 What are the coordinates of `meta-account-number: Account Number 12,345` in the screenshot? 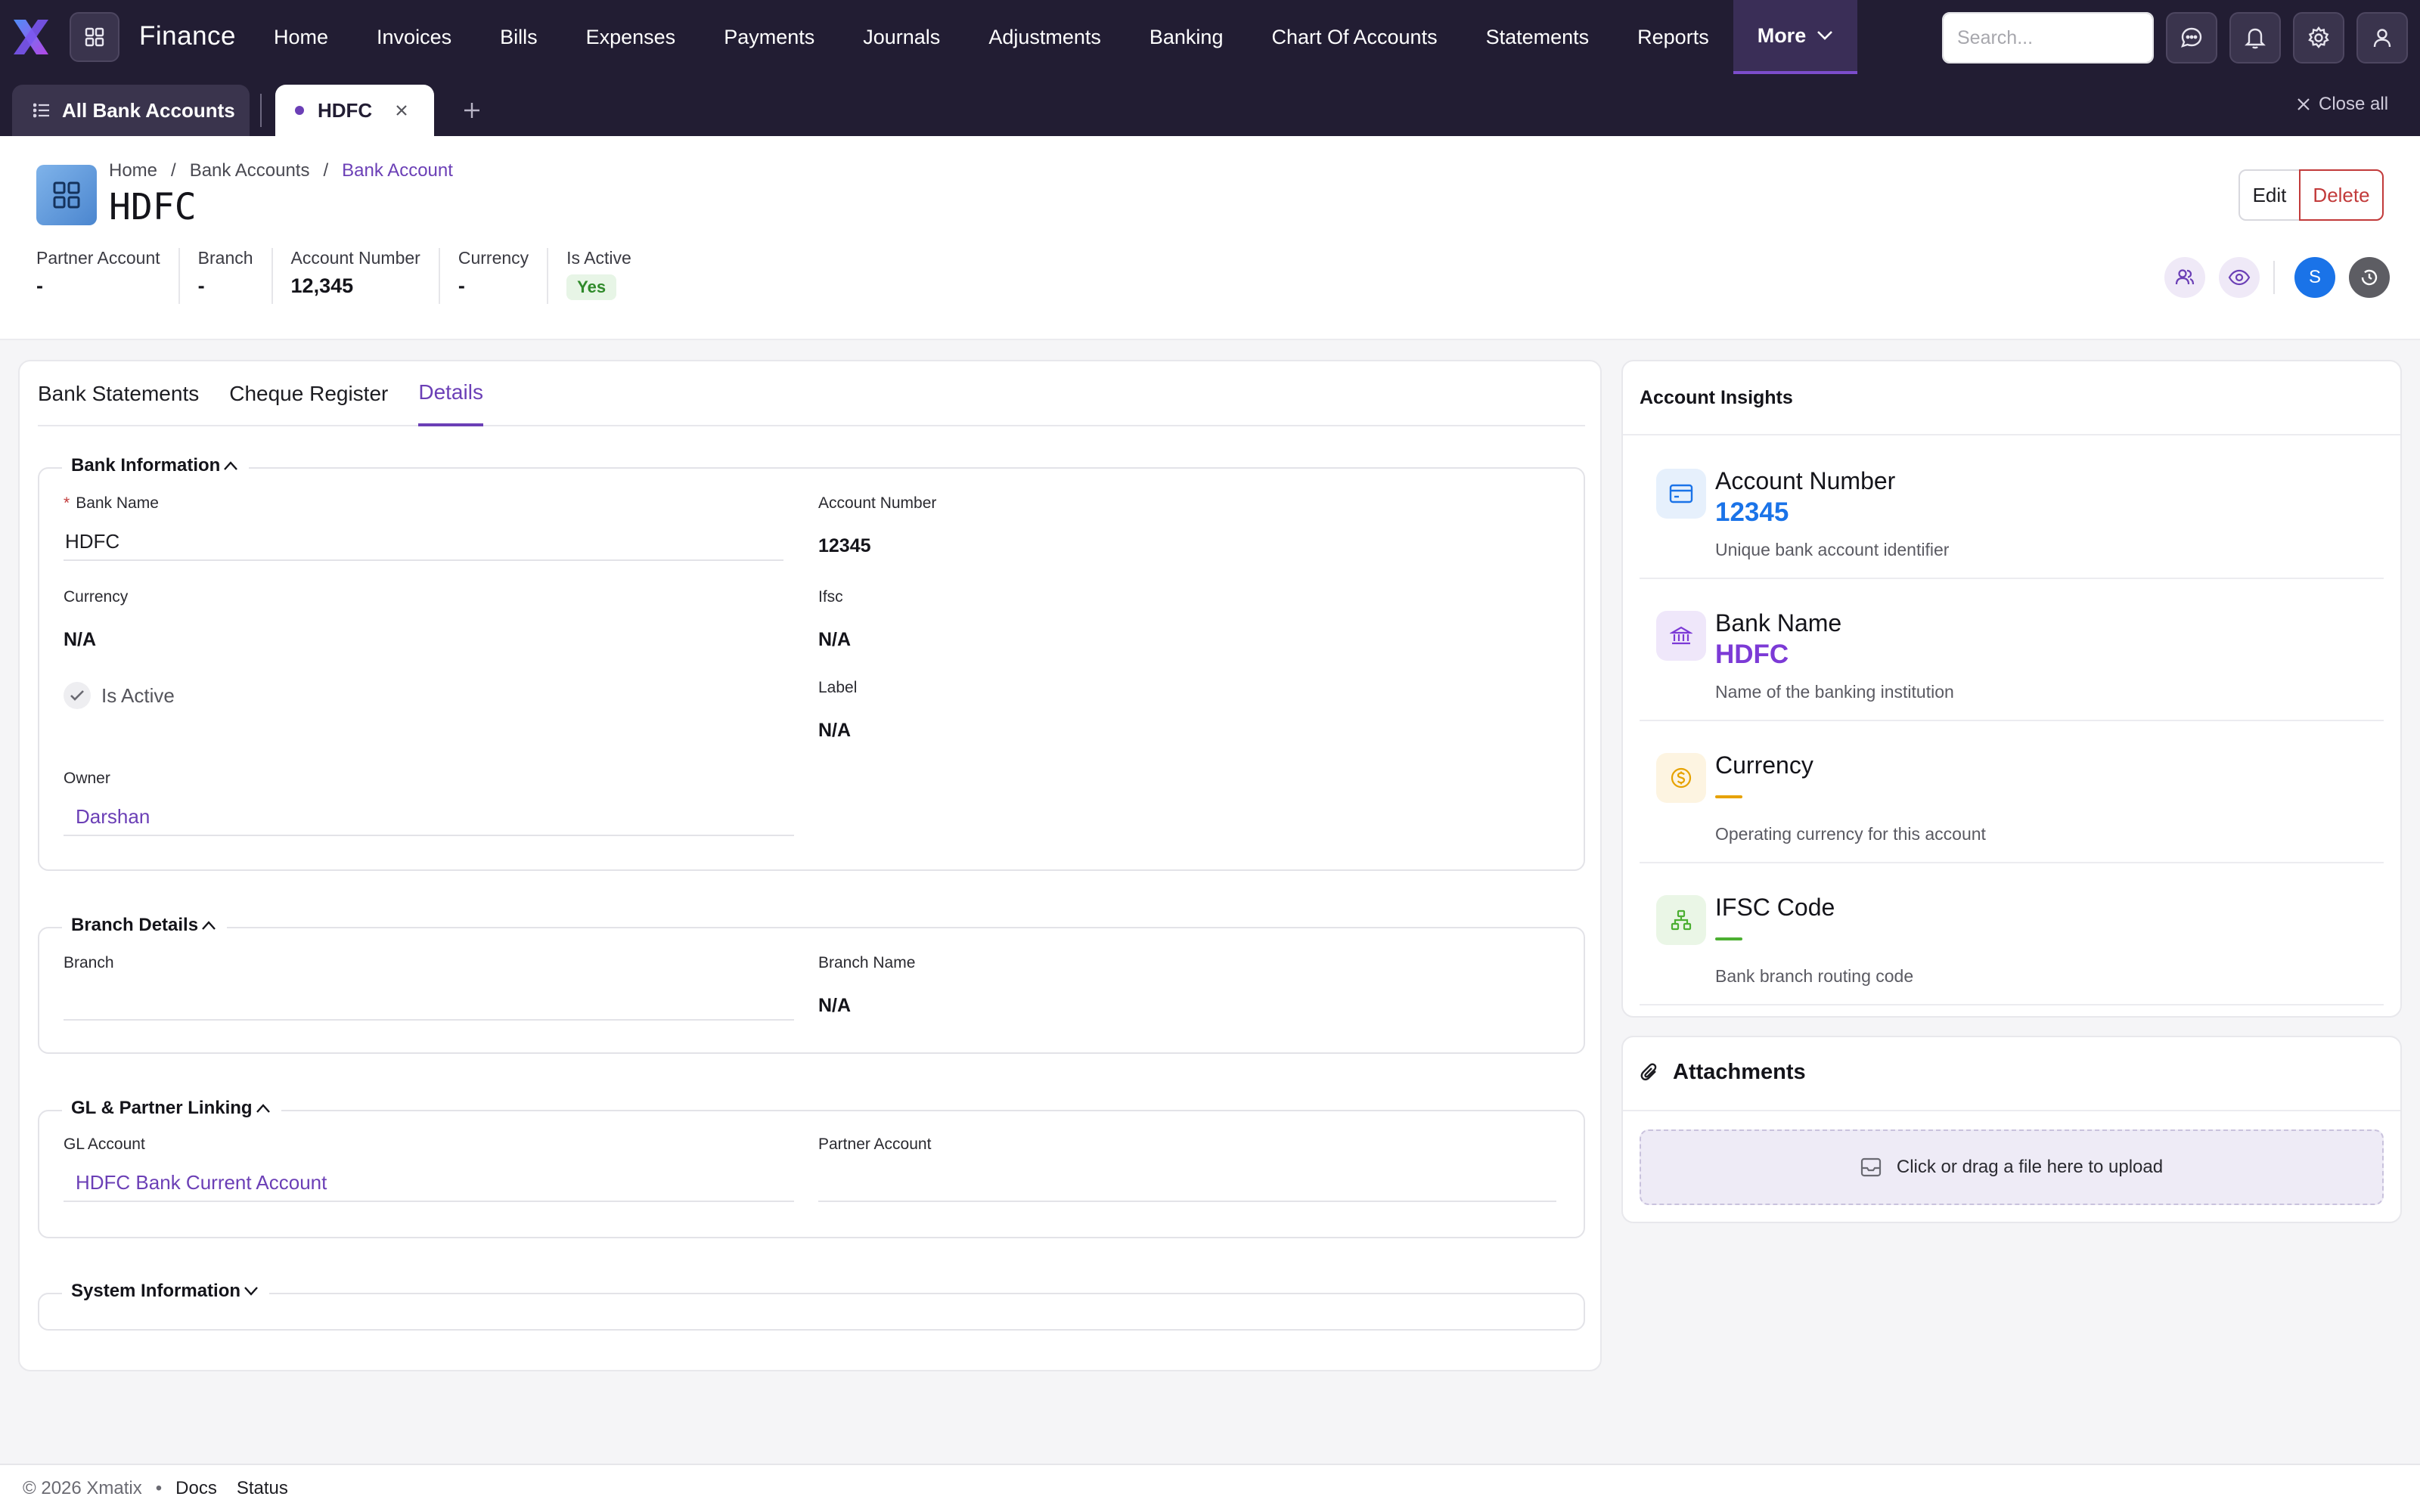 It's located at (365, 276).